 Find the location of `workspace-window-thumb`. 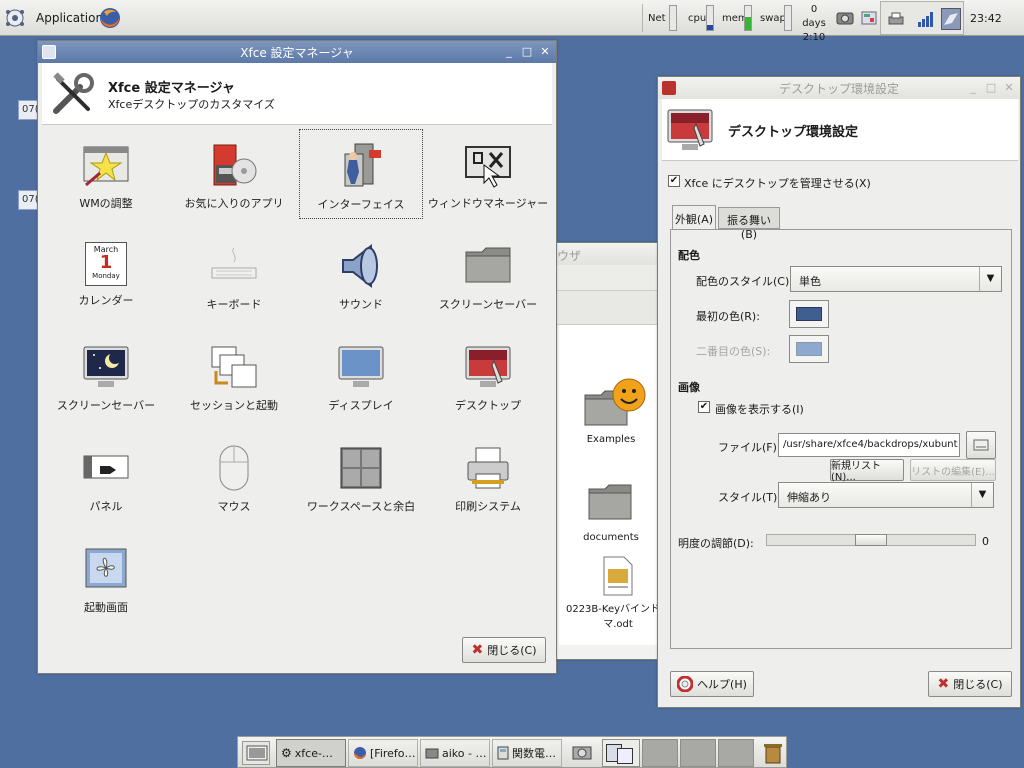

workspace-window-thumb is located at coordinates (625, 756).